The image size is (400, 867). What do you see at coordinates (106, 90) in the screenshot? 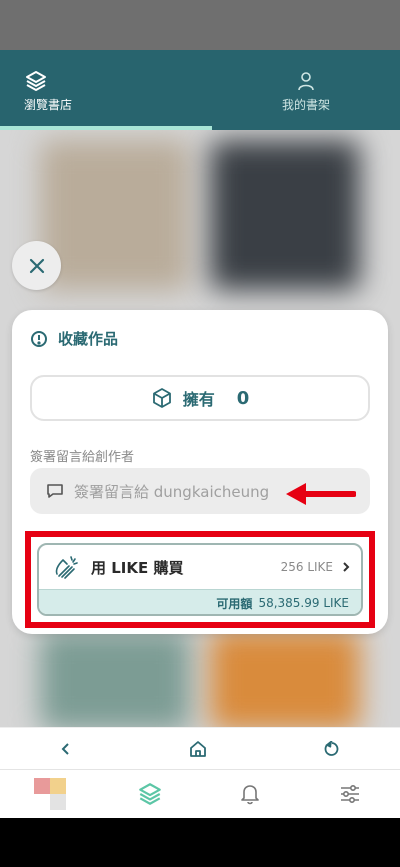
I see `tab-browse-store: 瀏覽書店` at bounding box center [106, 90].